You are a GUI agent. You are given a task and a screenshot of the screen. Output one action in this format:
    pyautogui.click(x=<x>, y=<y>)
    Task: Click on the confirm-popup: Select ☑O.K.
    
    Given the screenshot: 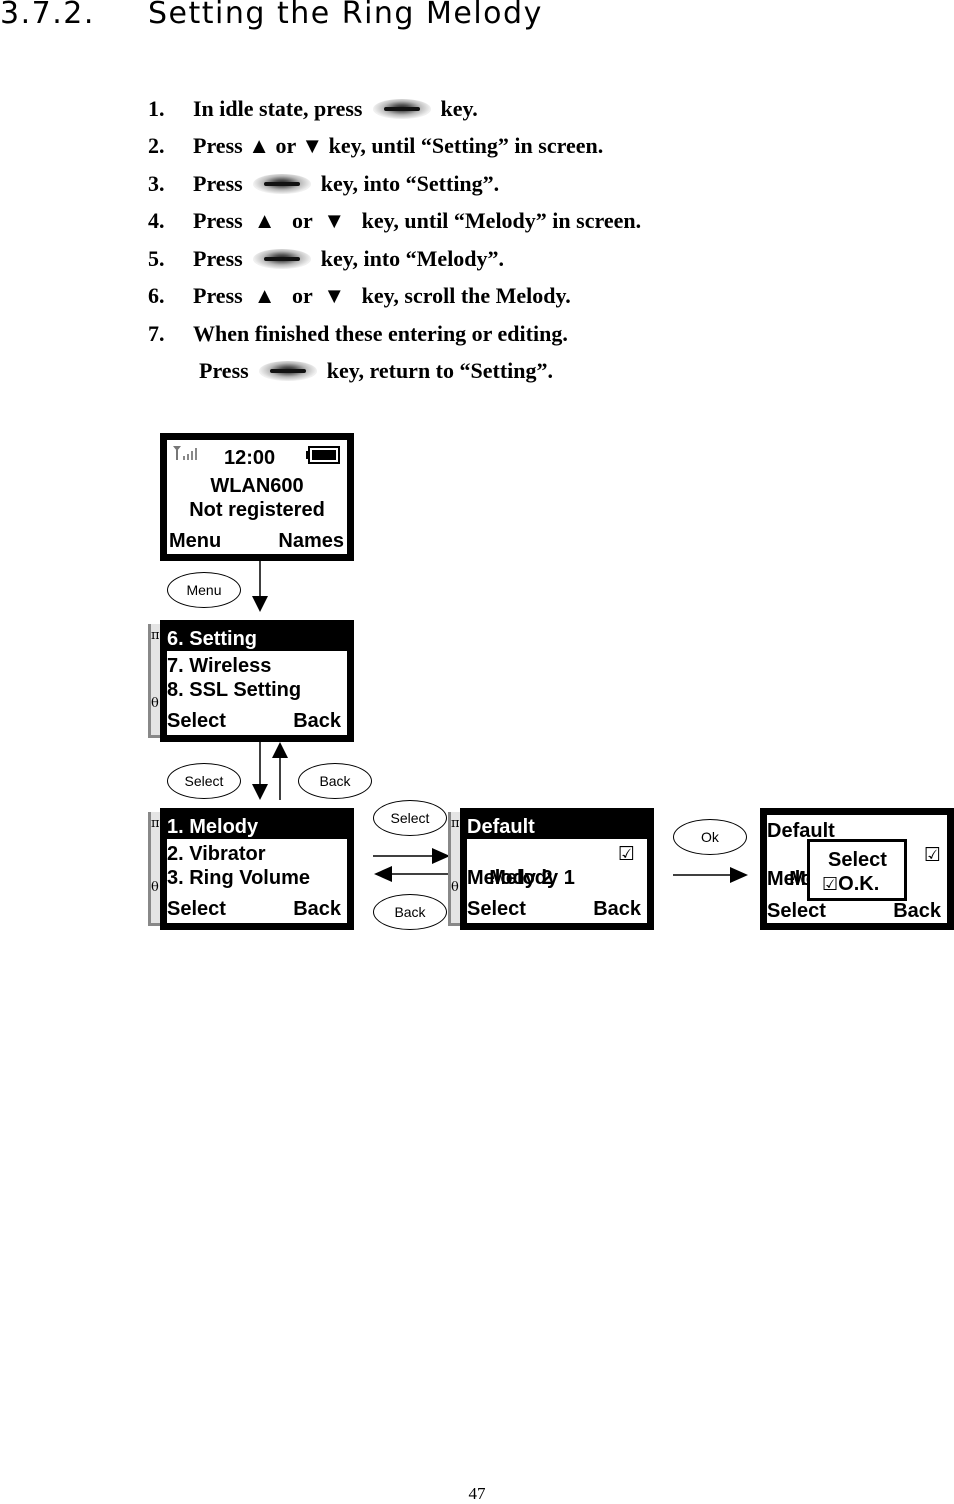 What is the action you would take?
    pyautogui.click(x=857, y=870)
    